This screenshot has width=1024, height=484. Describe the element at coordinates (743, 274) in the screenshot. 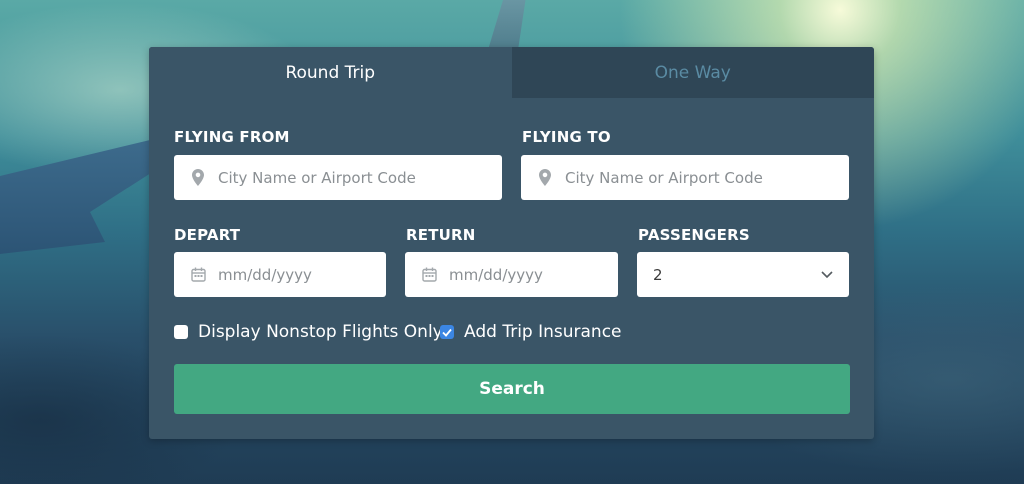

I see `passengers-select: 2` at that location.